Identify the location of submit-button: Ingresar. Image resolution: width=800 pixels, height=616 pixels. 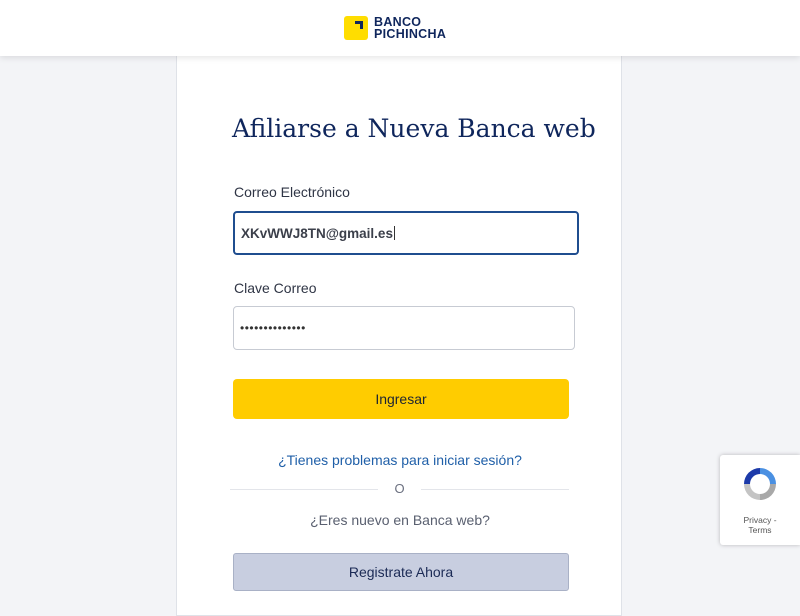
(401, 399).